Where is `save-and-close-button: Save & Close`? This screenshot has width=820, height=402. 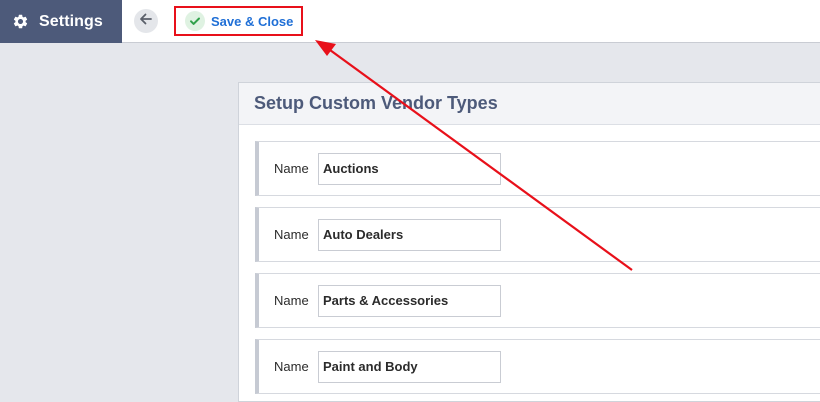
save-and-close-button: Save & Close is located at coordinates (238, 21).